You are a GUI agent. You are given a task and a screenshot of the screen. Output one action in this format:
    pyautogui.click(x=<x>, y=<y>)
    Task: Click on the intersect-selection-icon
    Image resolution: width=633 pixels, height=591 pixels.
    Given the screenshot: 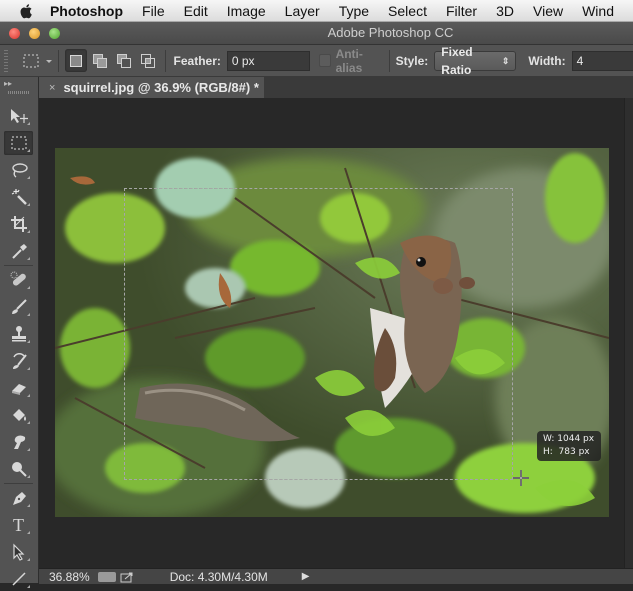 What is the action you would take?
    pyautogui.click(x=147, y=60)
    